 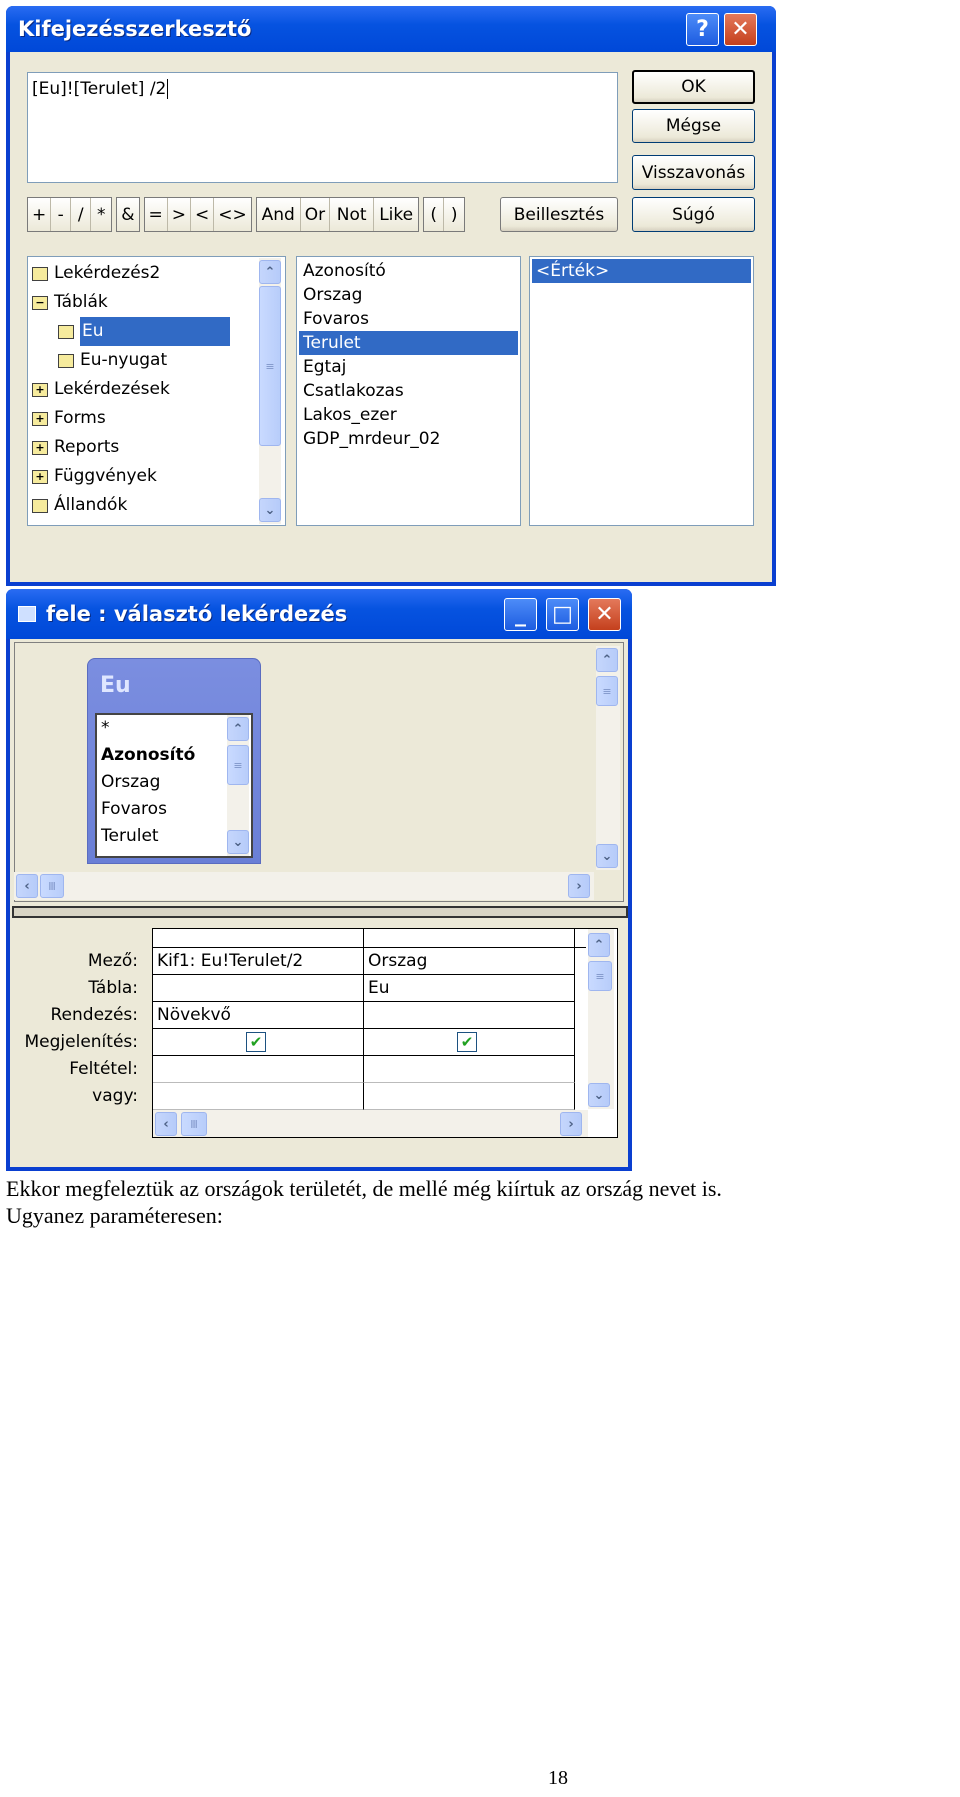 What do you see at coordinates (156, 331) in the screenshot?
I see `tree-item: Eu` at bounding box center [156, 331].